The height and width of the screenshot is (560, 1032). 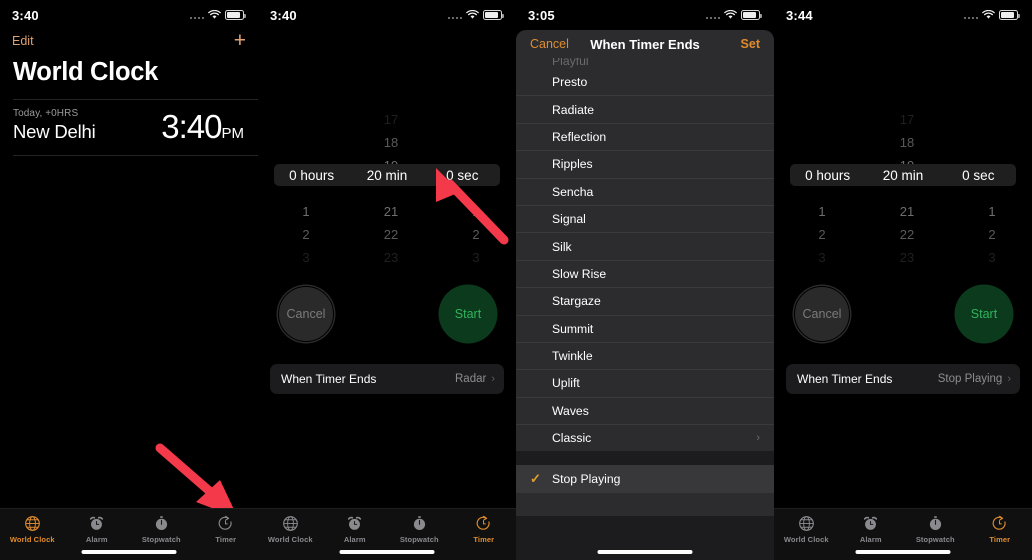 I want to click on timer-action-buttons: Cancel Start, so click(x=387, y=314).